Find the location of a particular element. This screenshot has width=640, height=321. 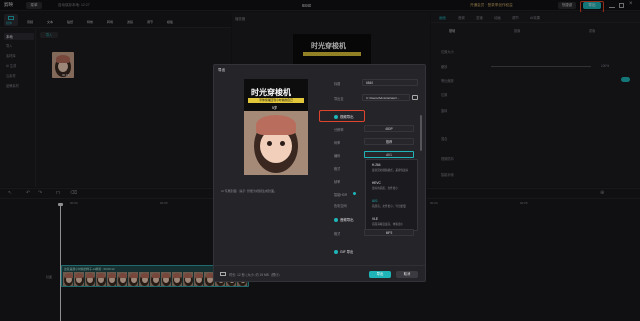

bitrate-label: 码率 is located at coordinates (337, 143).